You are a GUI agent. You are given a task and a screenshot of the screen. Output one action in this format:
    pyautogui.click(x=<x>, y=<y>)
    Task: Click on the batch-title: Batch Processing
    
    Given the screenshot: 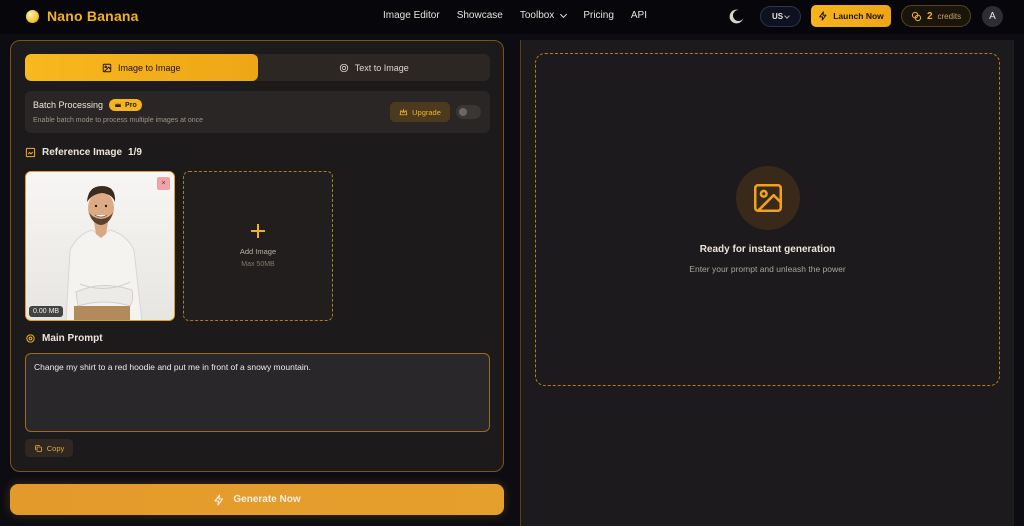 What is the action you would take?
    pyautogui.click(x=68, y=105)
    